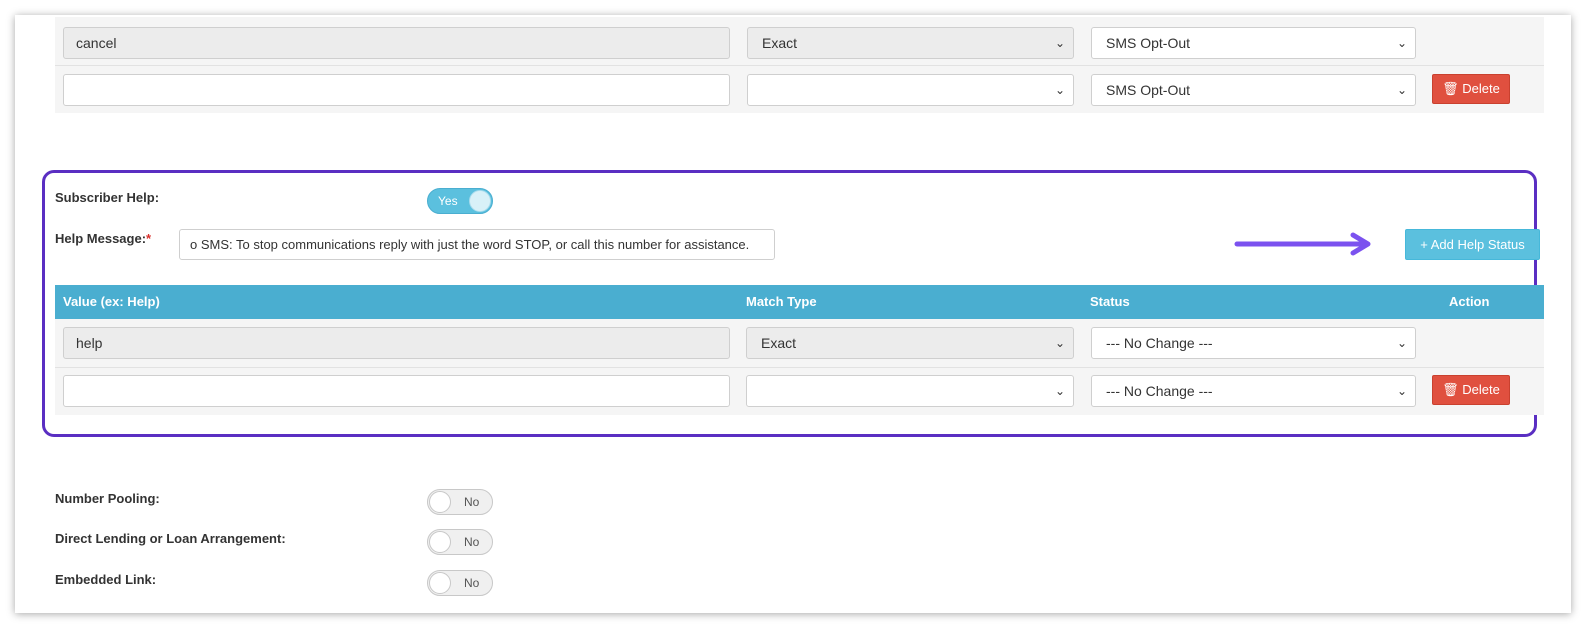 The height and width of the screenshot is (636, 1595). Describe the element at coordinates (111, 301) in the screenshot. I see `column-header: Value (ex: Help)` at that location.